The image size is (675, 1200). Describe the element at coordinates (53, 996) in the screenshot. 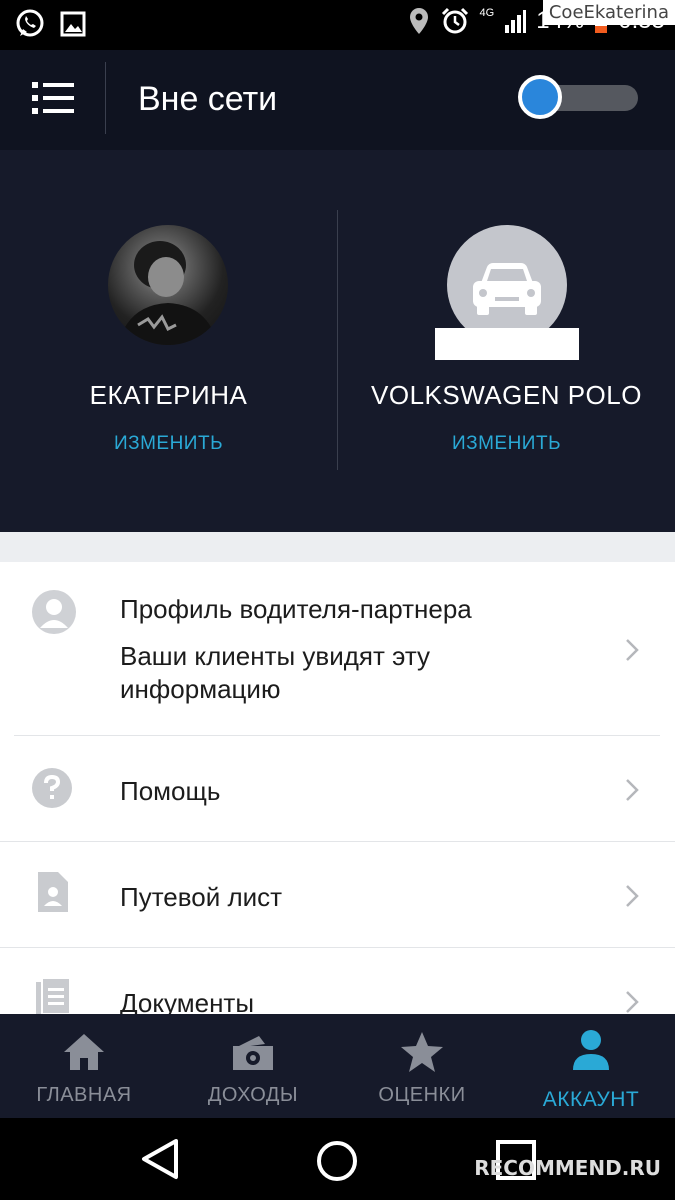

I see `documents-icon` at that location.